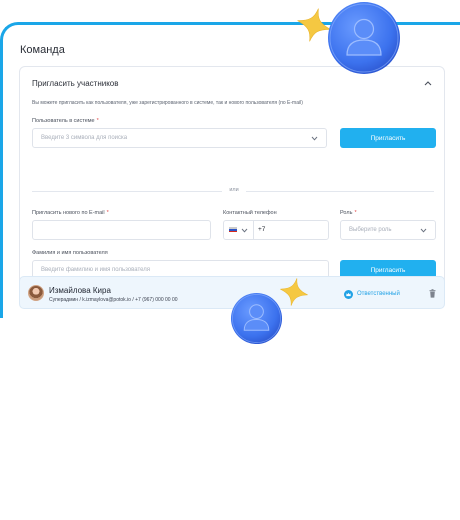 The image size is (460, 520). I want to click on role-label: Роль *, so click(348, 213).